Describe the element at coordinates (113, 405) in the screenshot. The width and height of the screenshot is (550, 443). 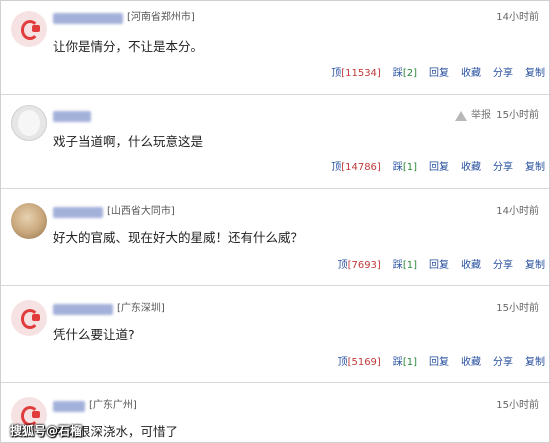
I see `location-label: [广东广州]` at that location.